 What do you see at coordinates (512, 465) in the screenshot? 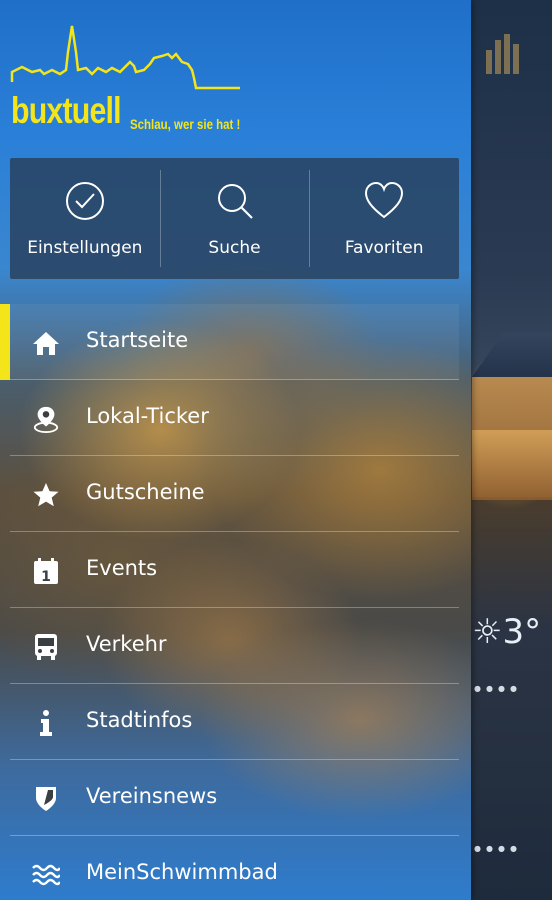
I see `background-house-lit` at bounding box center [512, 465].